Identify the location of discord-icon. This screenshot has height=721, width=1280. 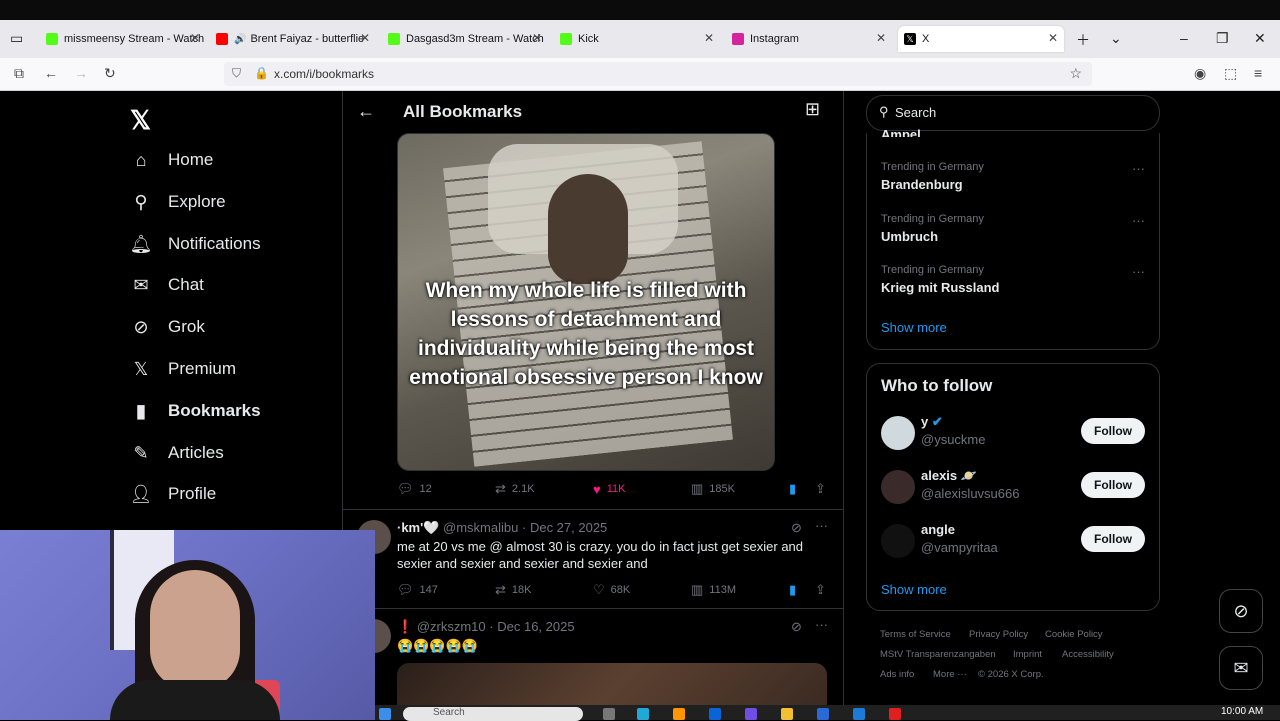
(751, 714).